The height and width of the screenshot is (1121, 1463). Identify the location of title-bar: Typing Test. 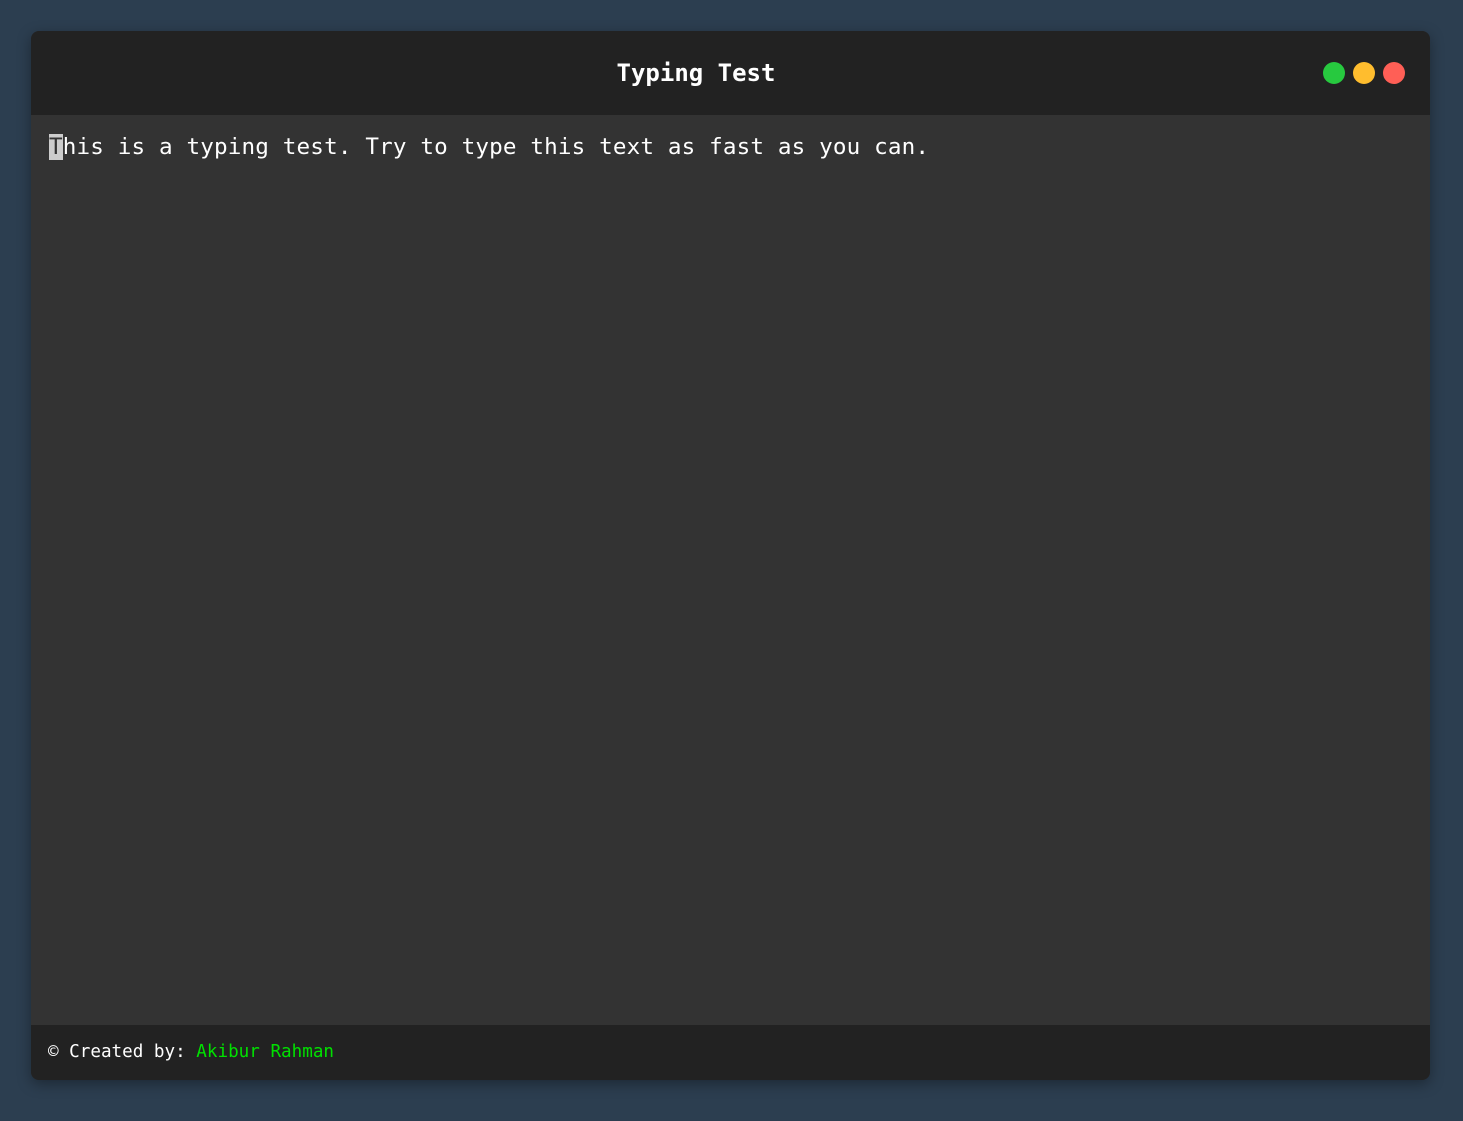
(730, 73).